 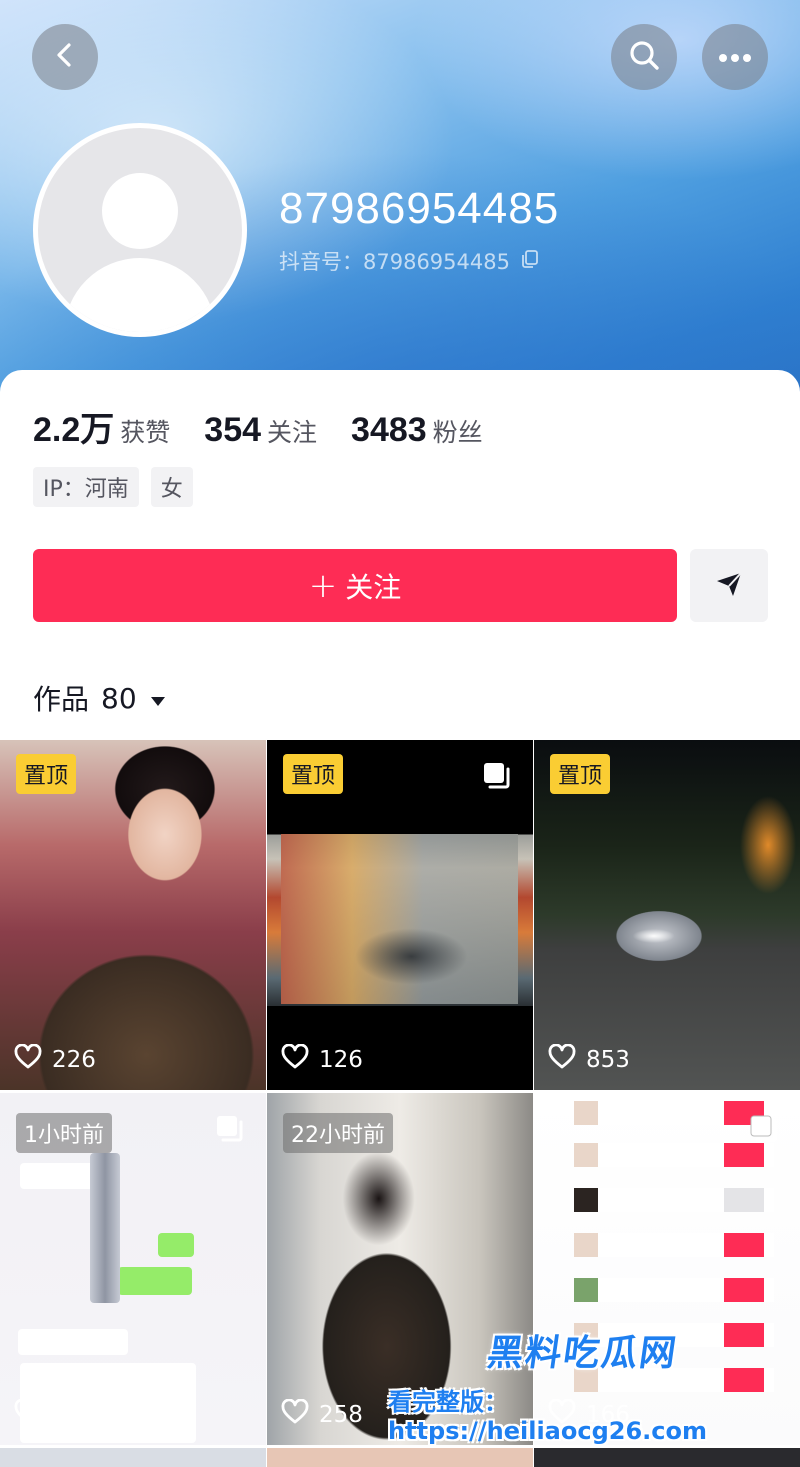 What do you see at coordinates (48, 1414) in the screenshot?
I see `like-count: 78` at bounding box center [48, 1414].